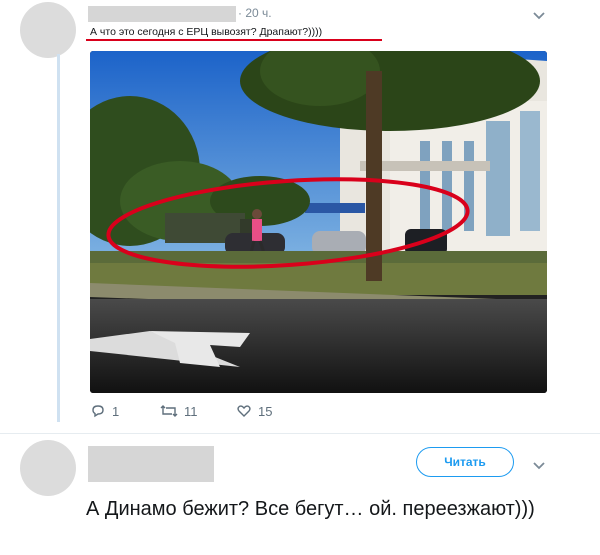 This screenshot has width=600, height=555. Describe the element at coordinates (465, 462) in the screenshot. I see `follow-button: Читать` at that location.